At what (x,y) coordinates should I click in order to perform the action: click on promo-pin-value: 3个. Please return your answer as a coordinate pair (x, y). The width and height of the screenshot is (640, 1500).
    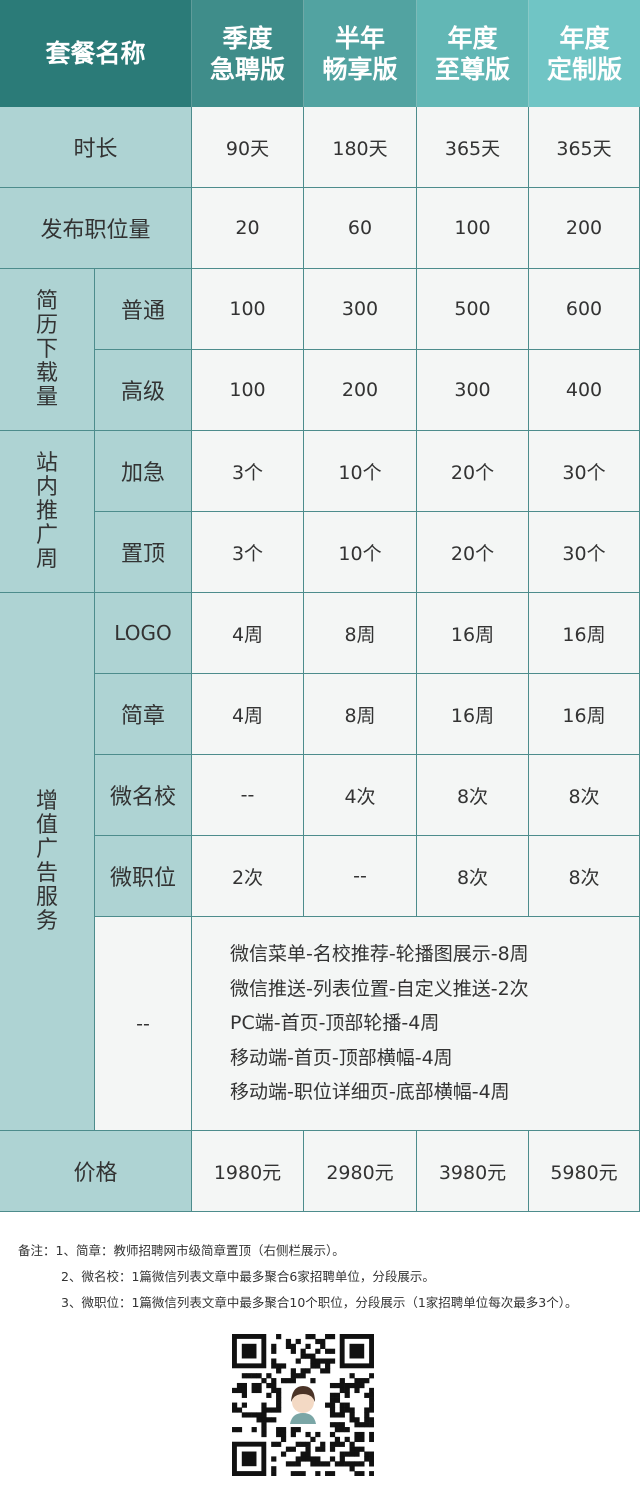
    Looking at the image, I should click on (248, 552).